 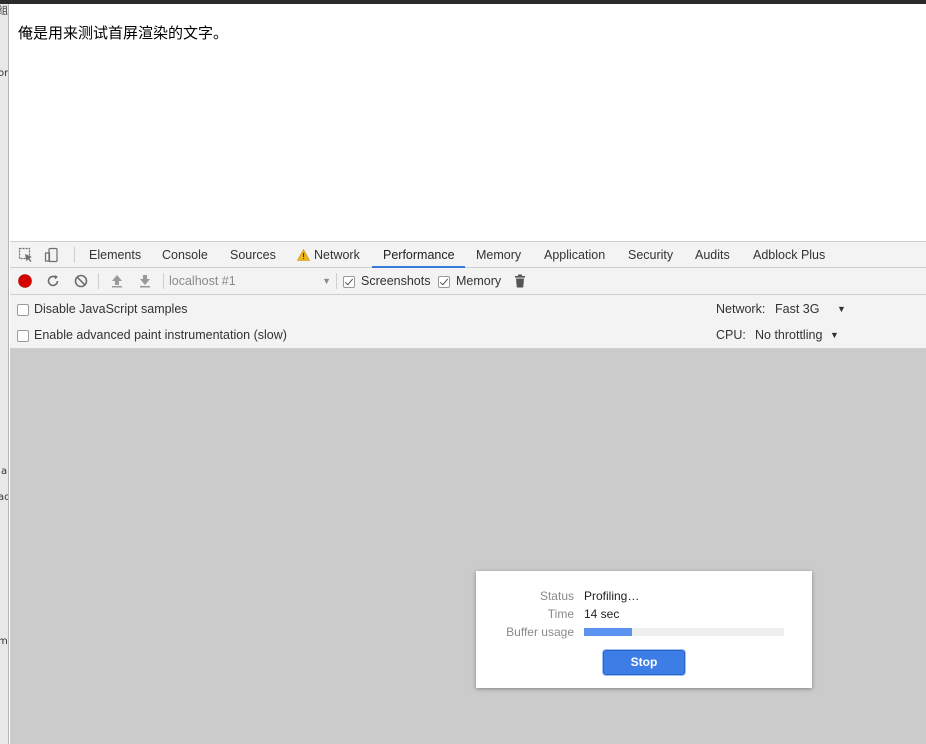 I want to click on upload-icon, so click(x=117, y=281).